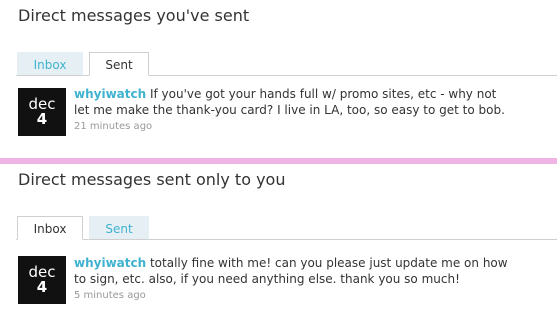 The height and width of the screenshot is (324, 557). Describe the element at coordinates (134, 15) in the screenshot. I see `sent-panel-title: Direct messages you've sent` at that location.